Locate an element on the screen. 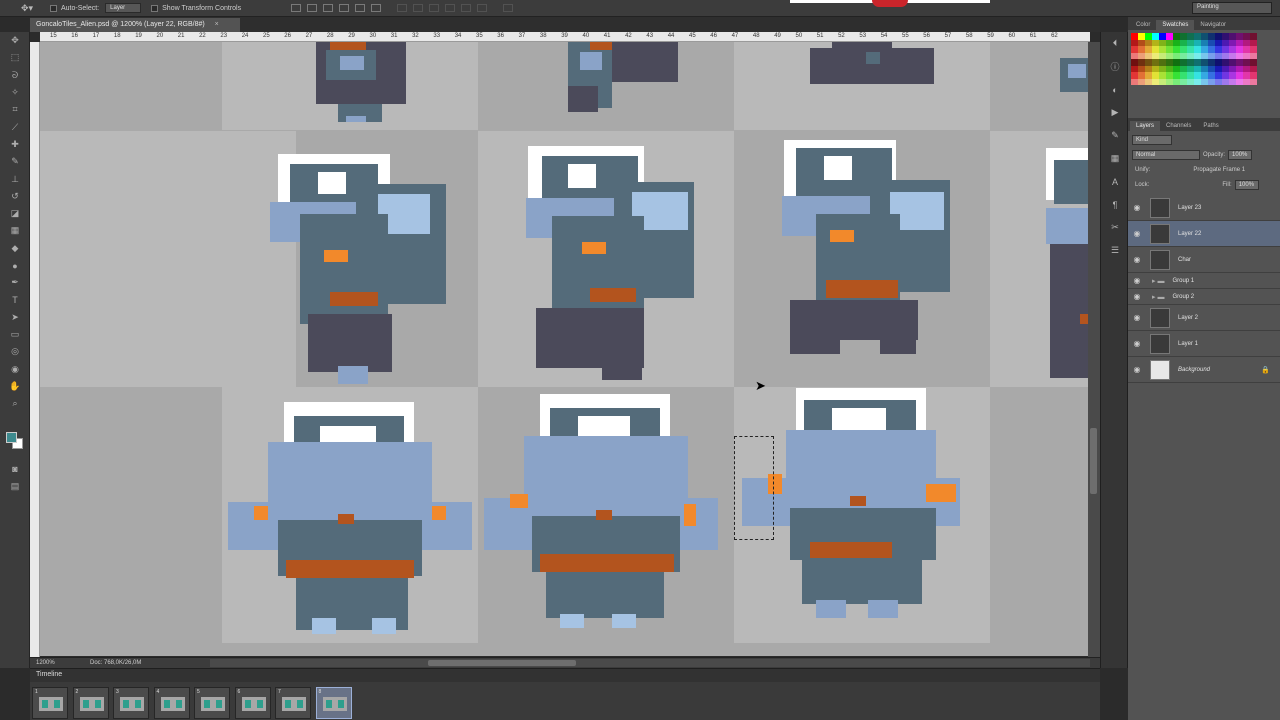 Image resolution: width=1280 pixels, height=720 pixels. timeline-frame: 2 is located at coordinates (90, 703).